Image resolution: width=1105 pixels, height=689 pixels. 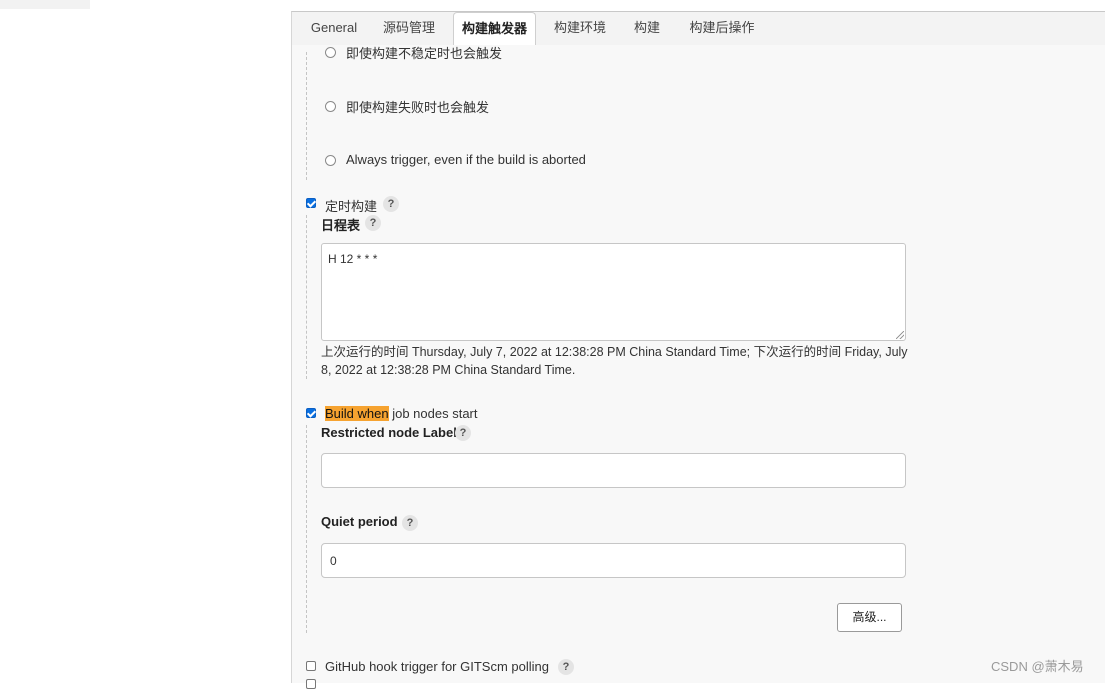 I want to click on radio-aborted, so click(x=330, y=160).